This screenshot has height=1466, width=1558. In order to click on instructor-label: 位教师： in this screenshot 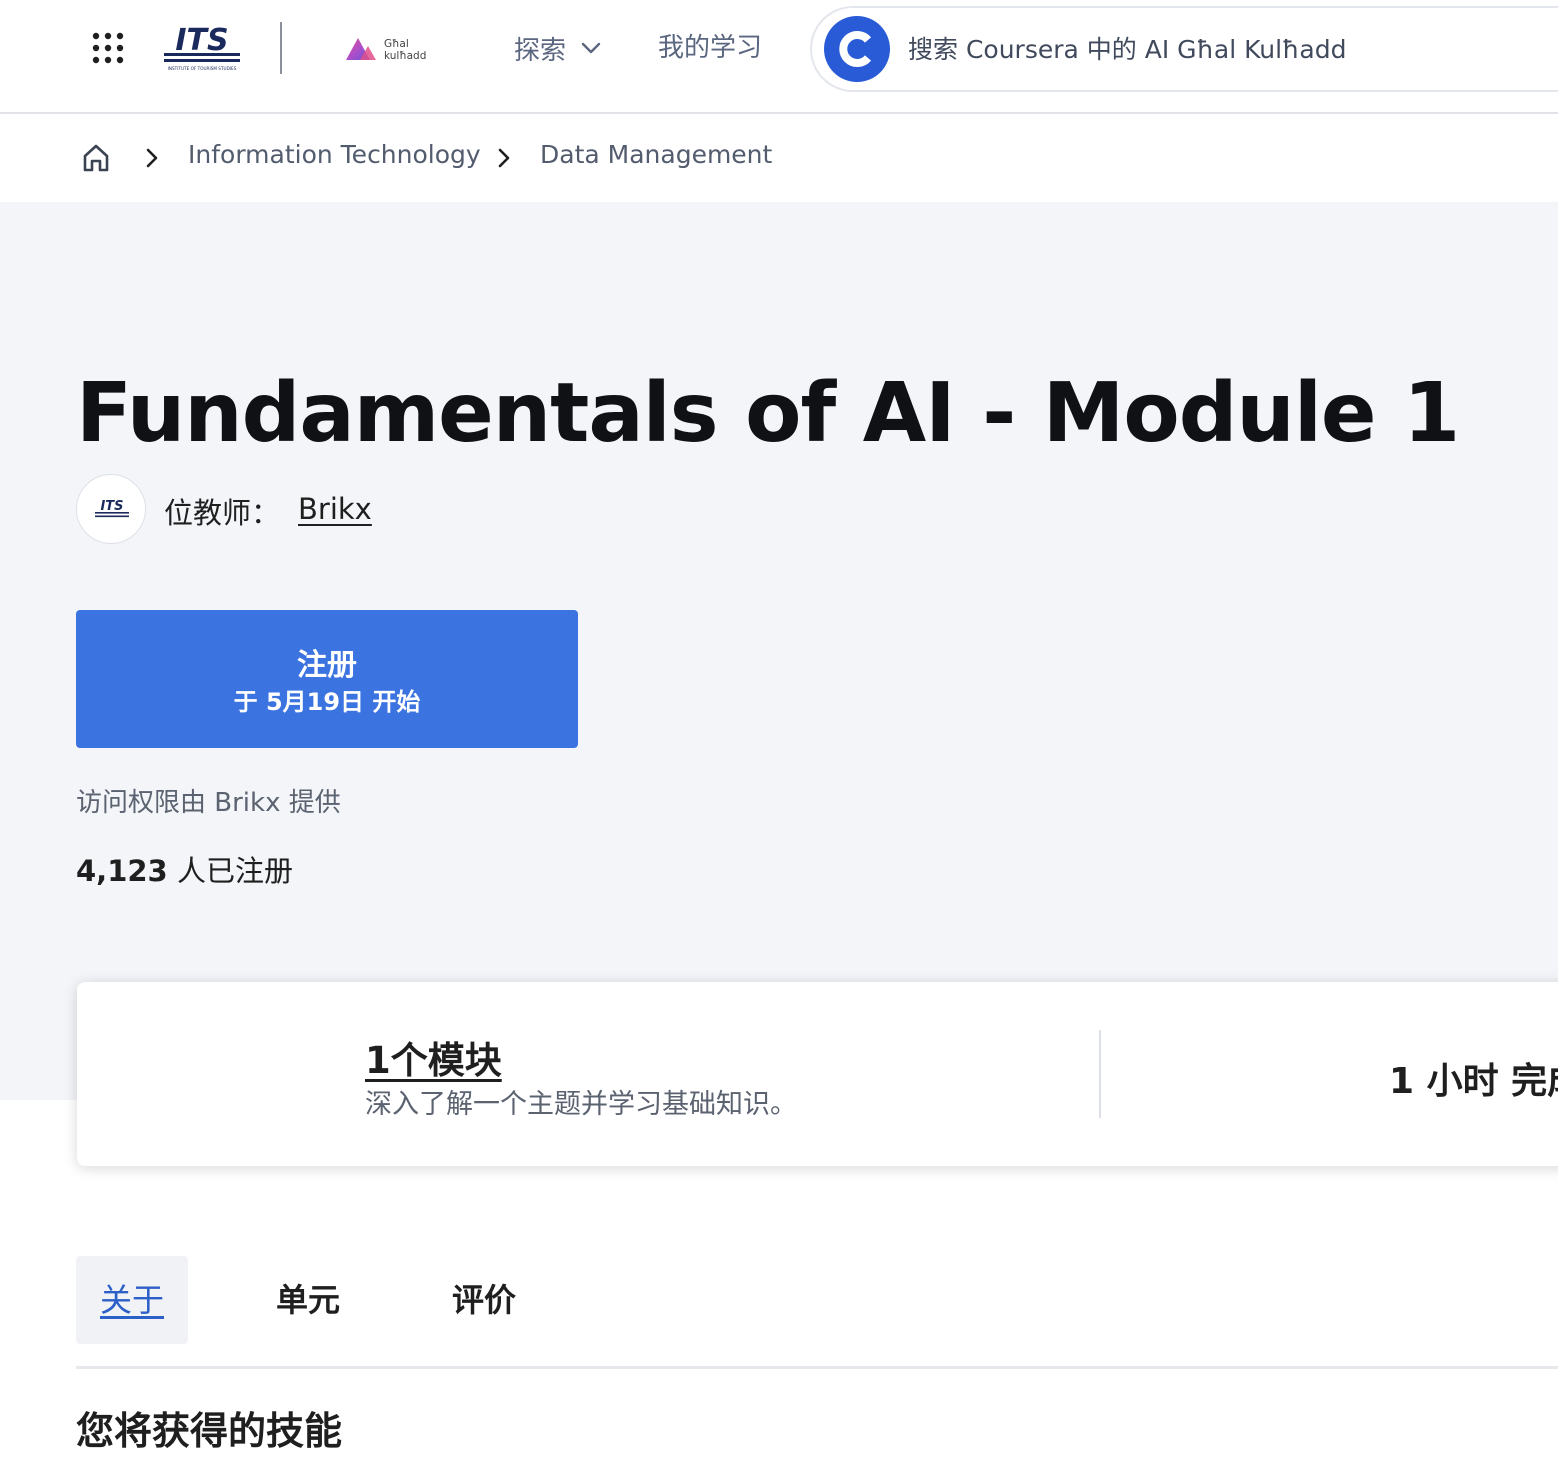, I will do `click(222, 513)`.